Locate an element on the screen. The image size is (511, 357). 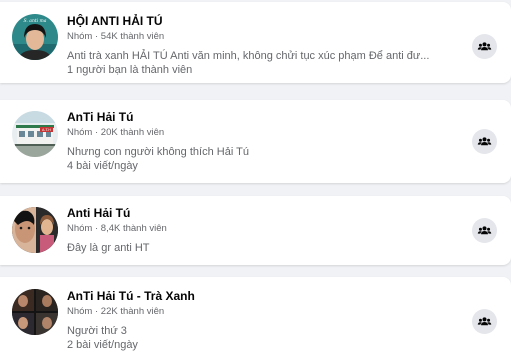
group-avatar: A.T.H is located at coordinates (35, 134).